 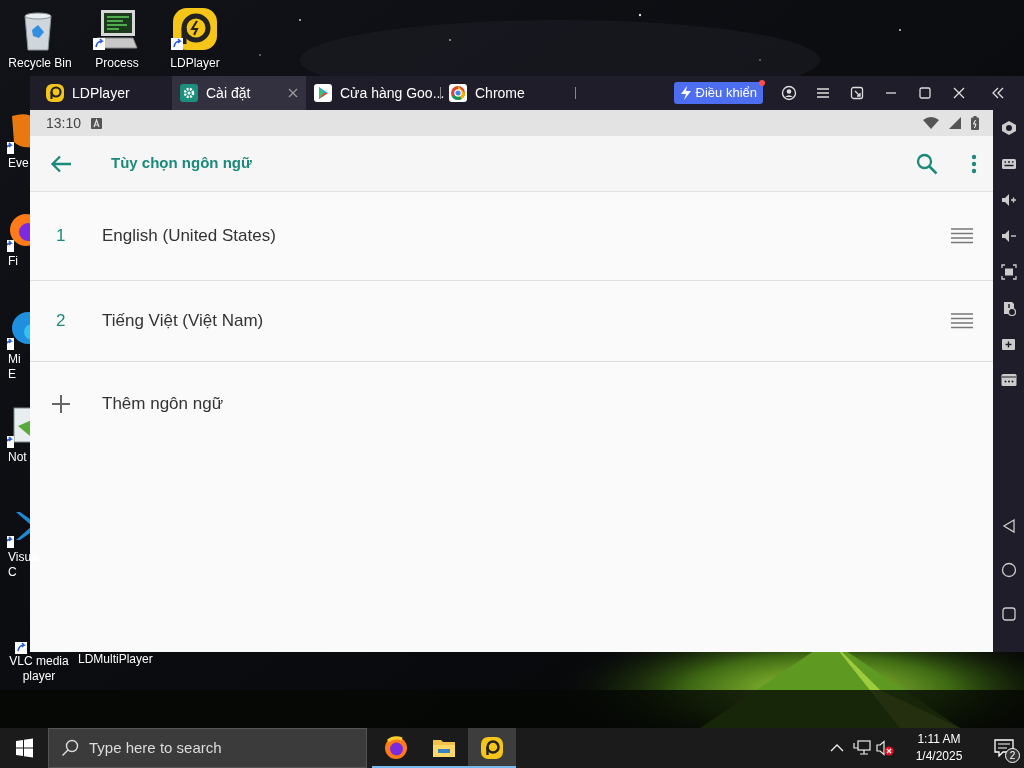 I want to click on recents-icon, so click(x=1008, y=614).